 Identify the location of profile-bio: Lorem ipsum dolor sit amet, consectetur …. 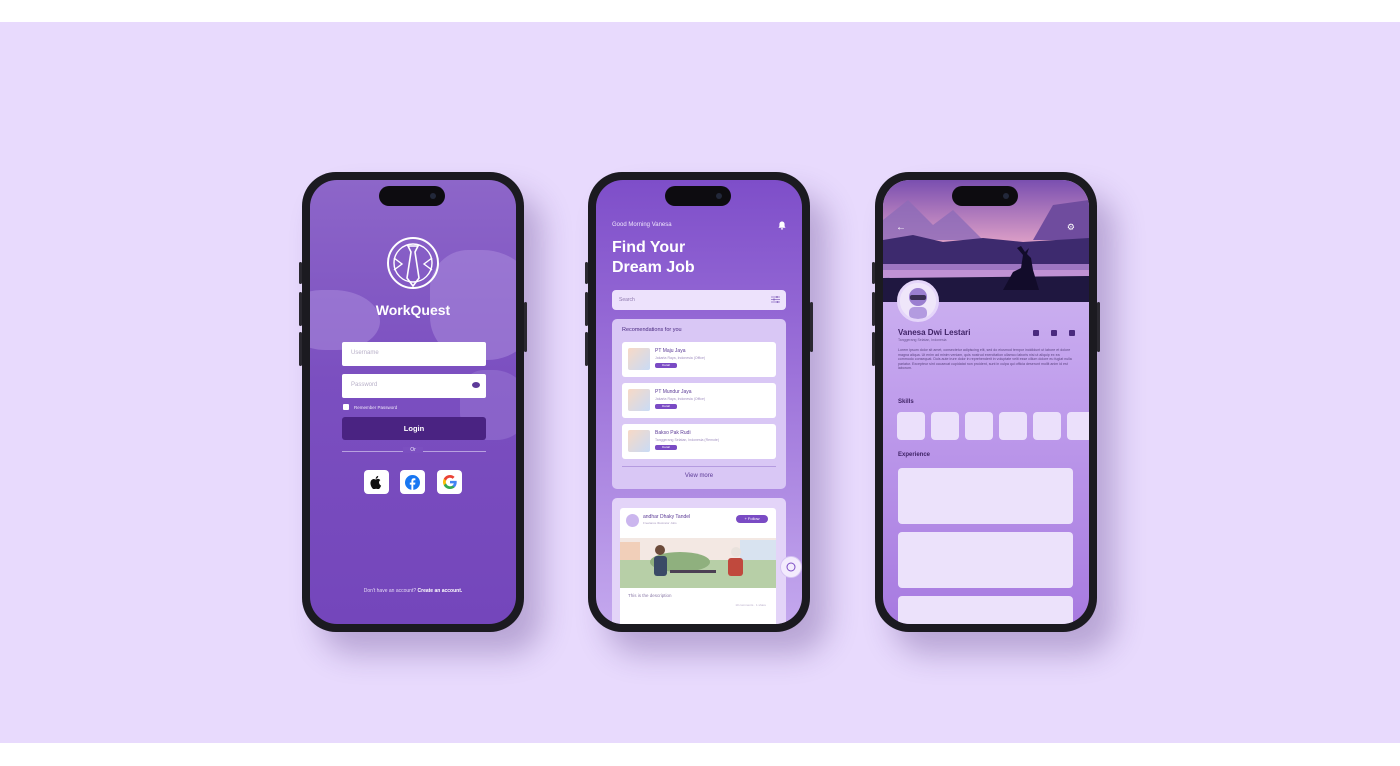
(985, 359).